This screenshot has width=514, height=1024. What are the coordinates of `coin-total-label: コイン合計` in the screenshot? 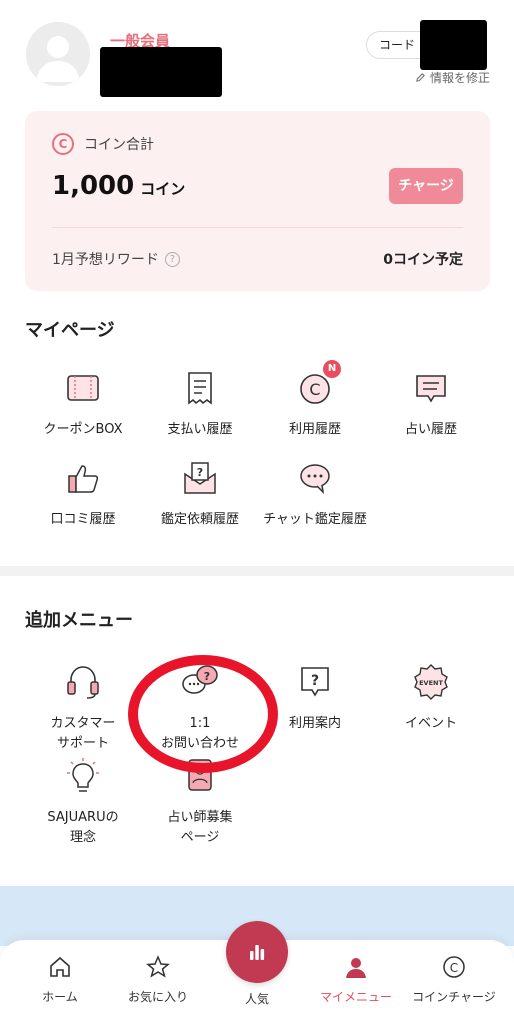 It's located at (119, 145).